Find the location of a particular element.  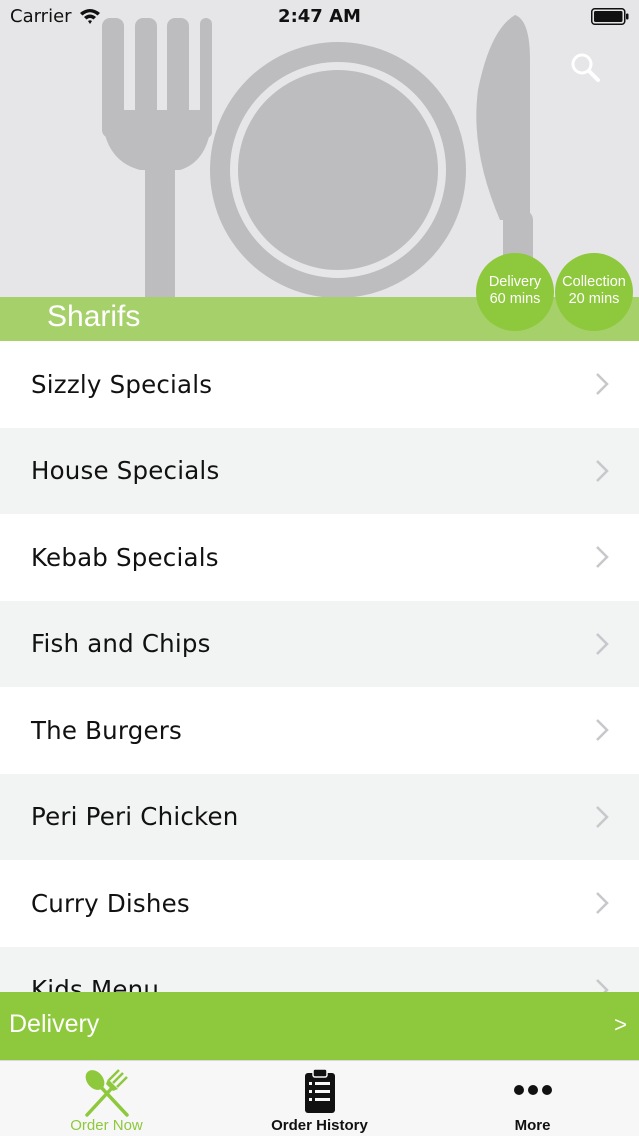

tab-label: Order Now is located at coordinates (106, 1125).